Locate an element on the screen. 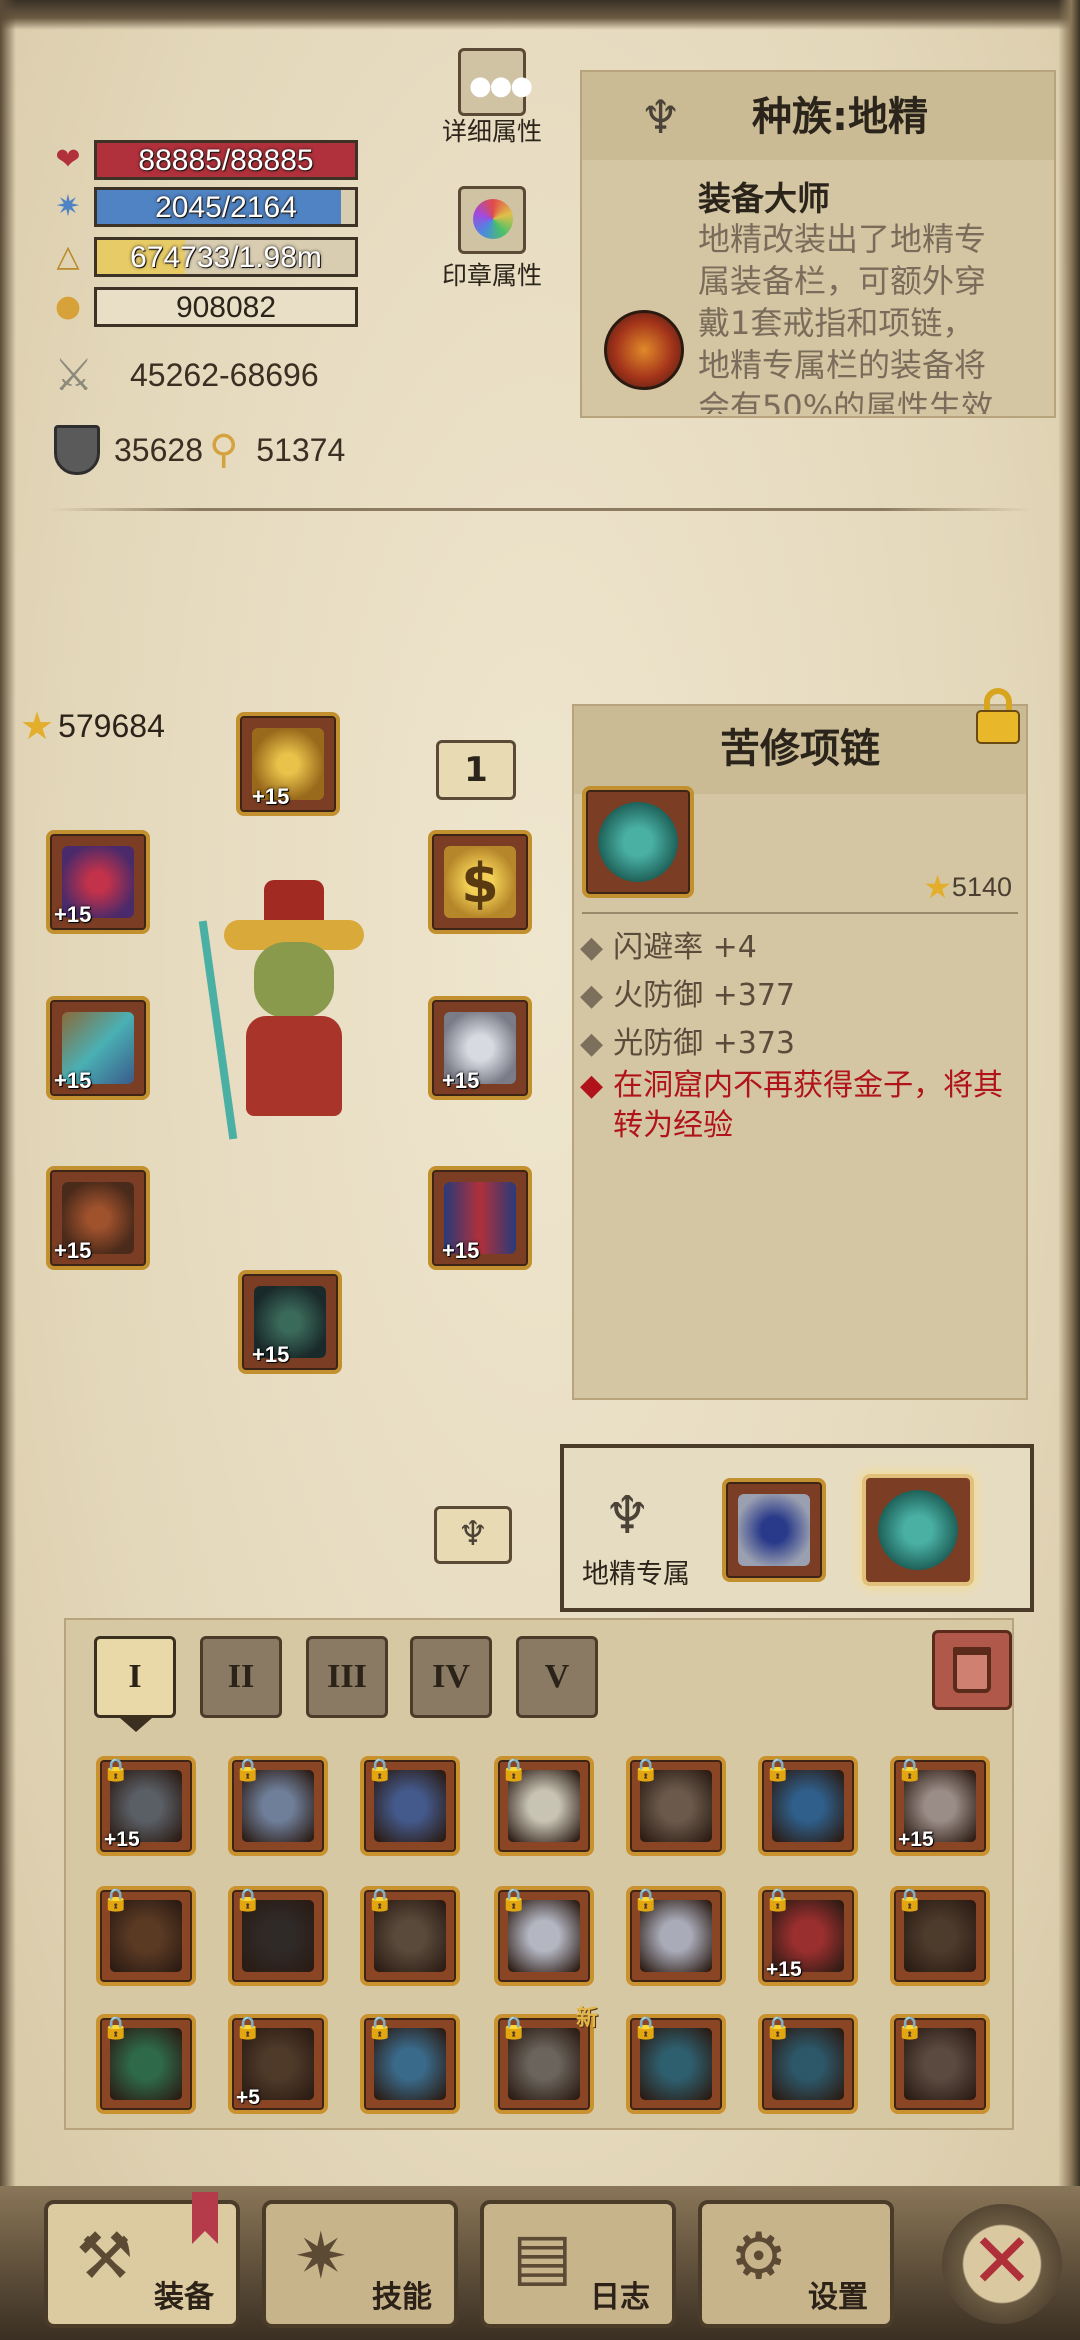  nav-skills-label: 技能 is located at coordinates (402, 2297).